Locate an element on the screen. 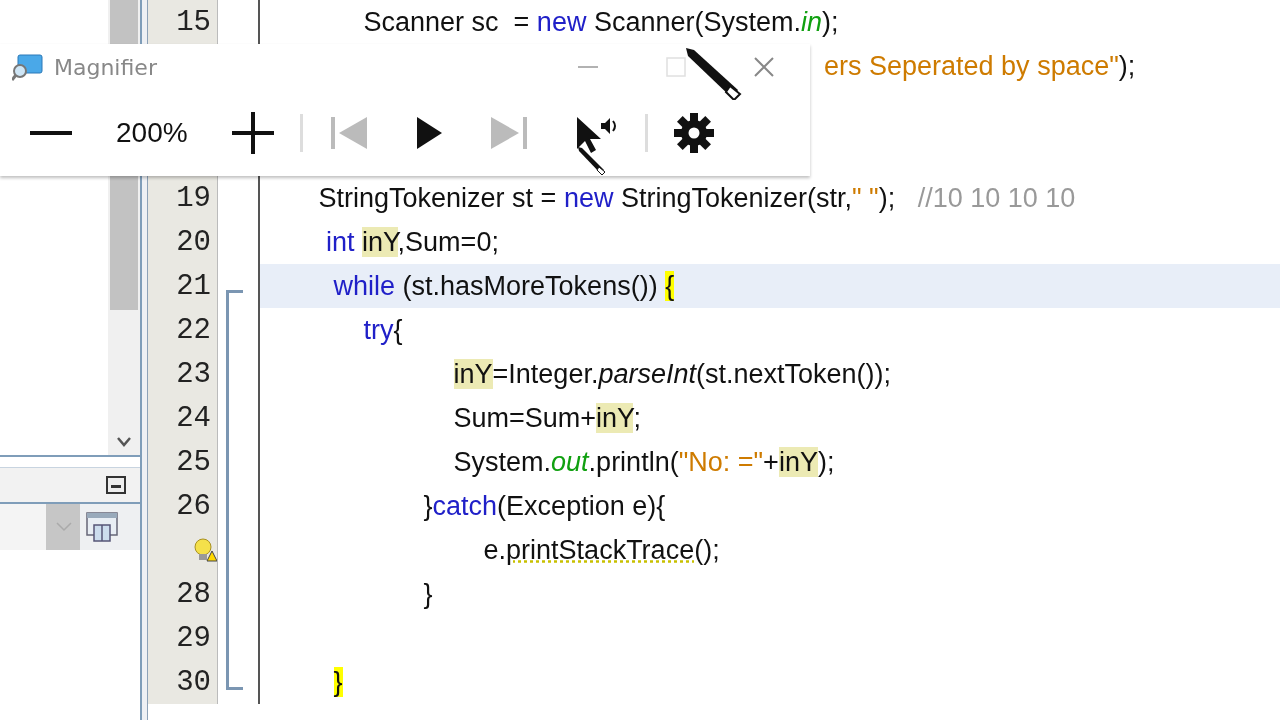 This screenshot has width=1280, height=720. code-line: e.printStackTrace(); is located at coordinates (601, 550).